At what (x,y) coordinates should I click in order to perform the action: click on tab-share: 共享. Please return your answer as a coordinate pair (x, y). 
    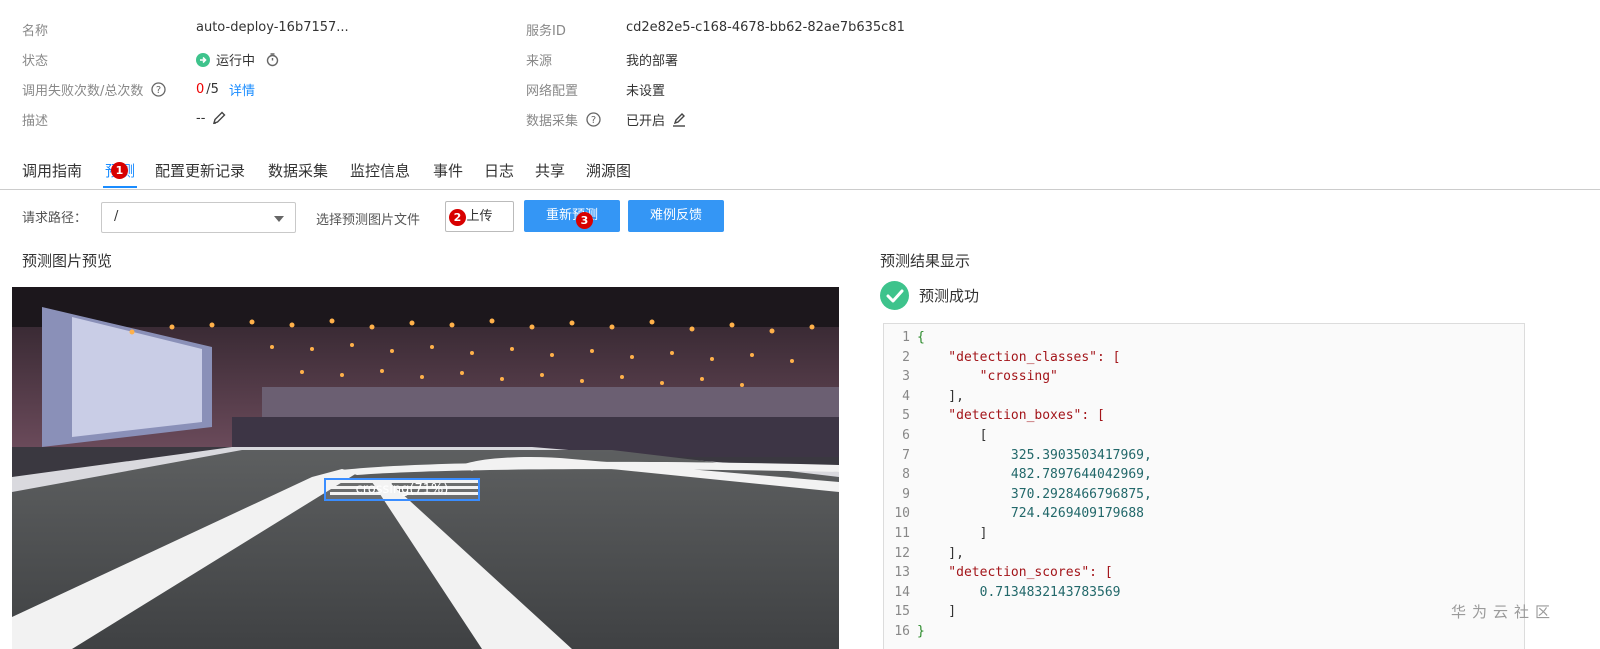
    Looking at the image, I should click on (550, 174).